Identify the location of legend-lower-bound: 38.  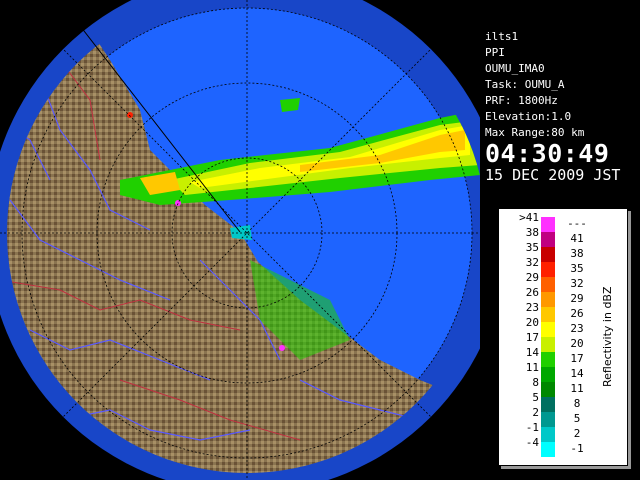
(532, 232).